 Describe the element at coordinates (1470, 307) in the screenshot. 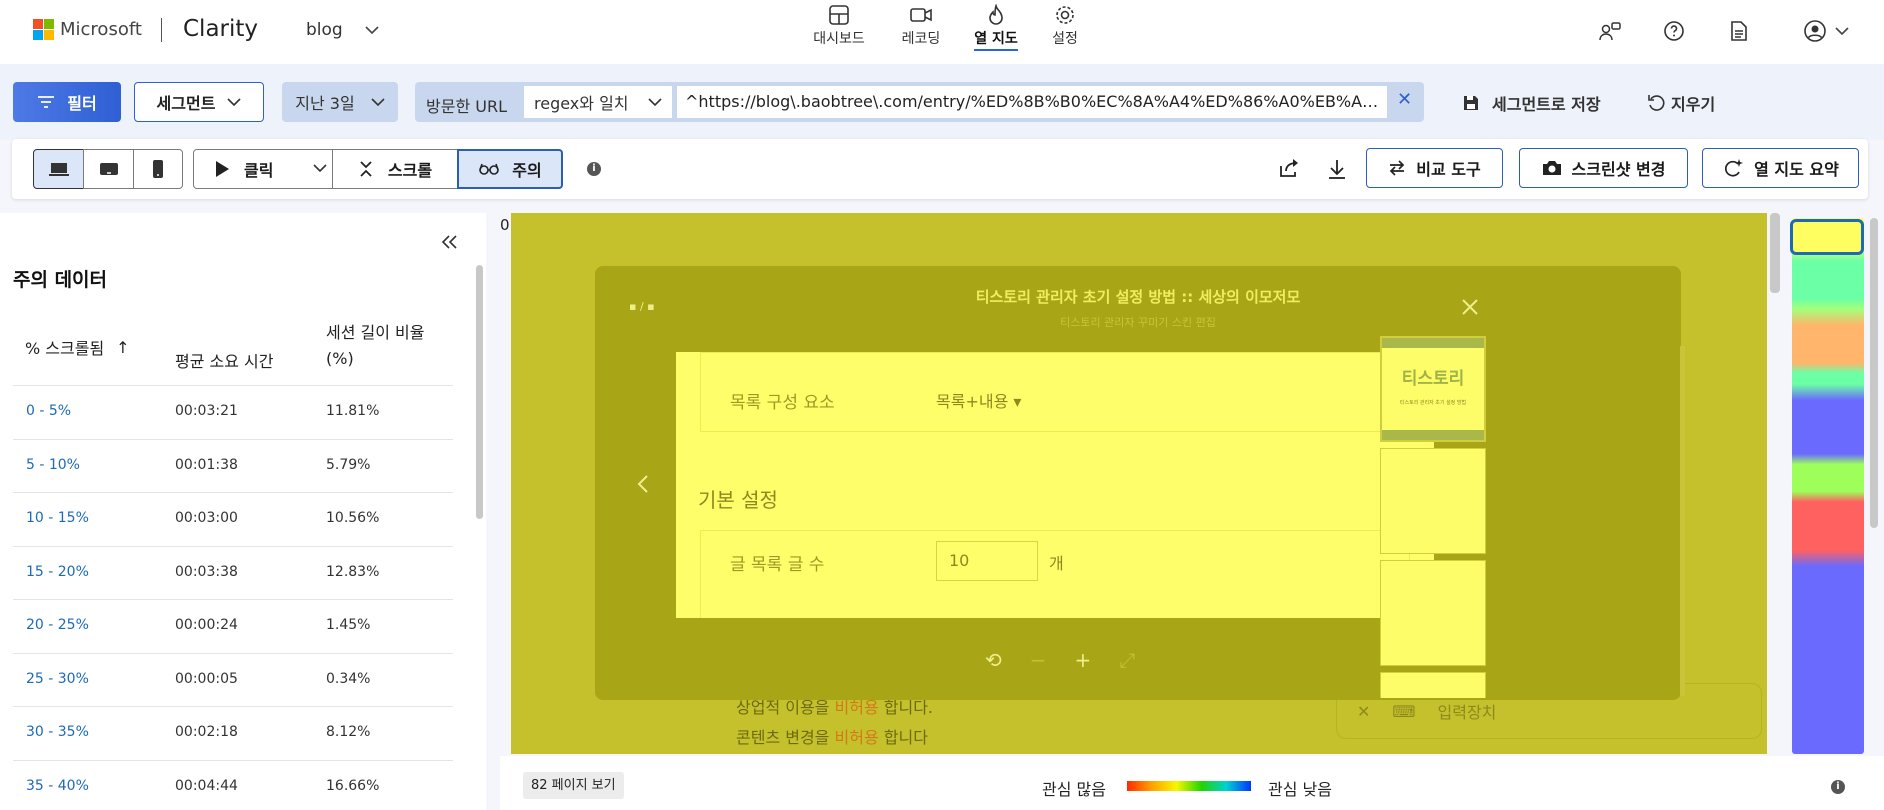

I see `close-modal-icon` at that location.